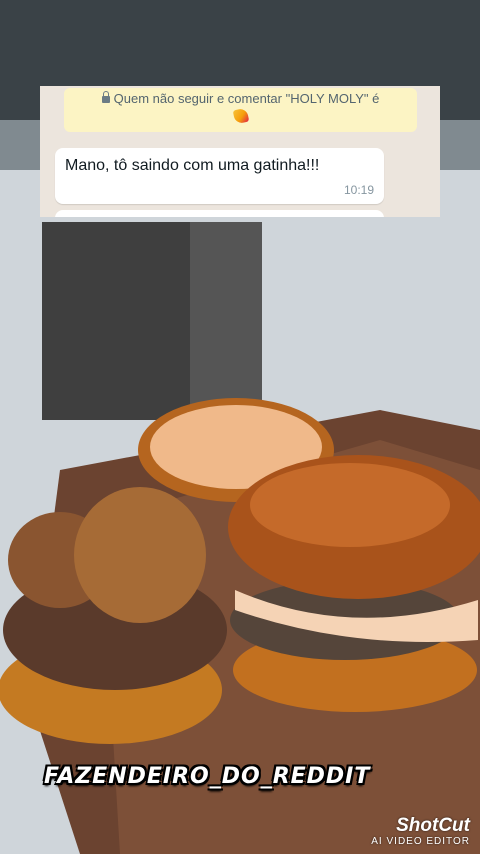 The image size is (480, 854). I want to click on system-message-text: Quem não seguir e comentar "HOLY MOLY" é, so click(246, 98).